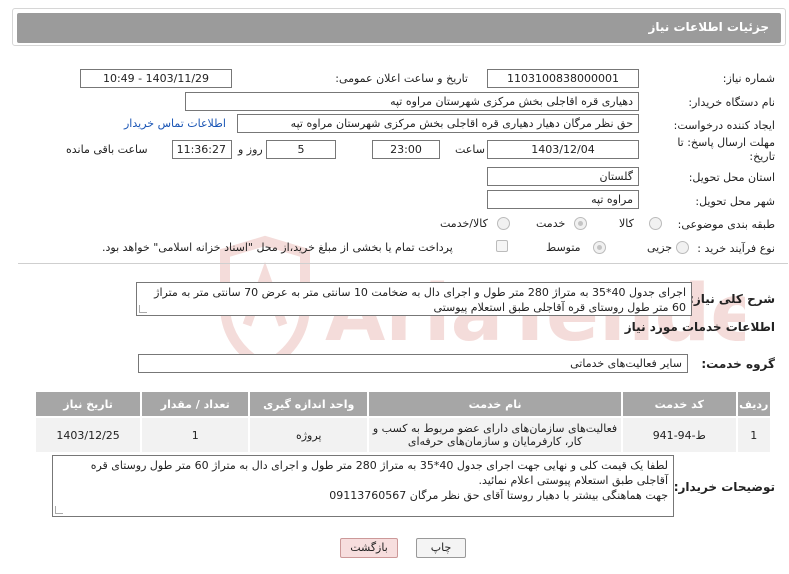  What do you see at coordinates (175, 123) in the screenshot?
I see `buyer-contact-link: اطلاعات تماس خریدار` at bounding box center [175, 123].